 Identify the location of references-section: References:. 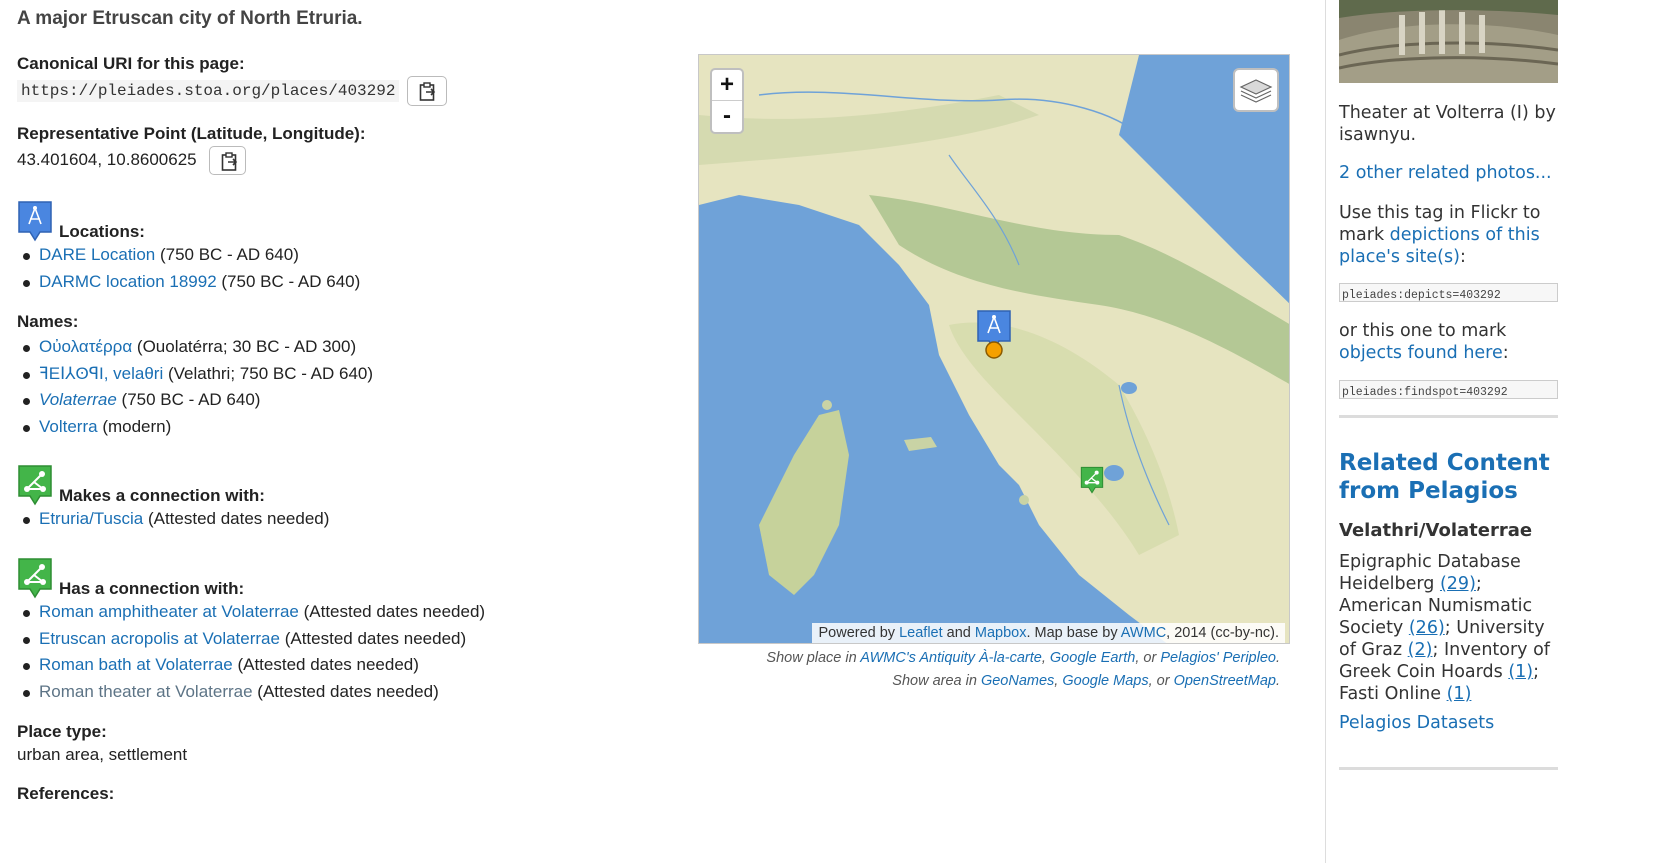
(65, 794).